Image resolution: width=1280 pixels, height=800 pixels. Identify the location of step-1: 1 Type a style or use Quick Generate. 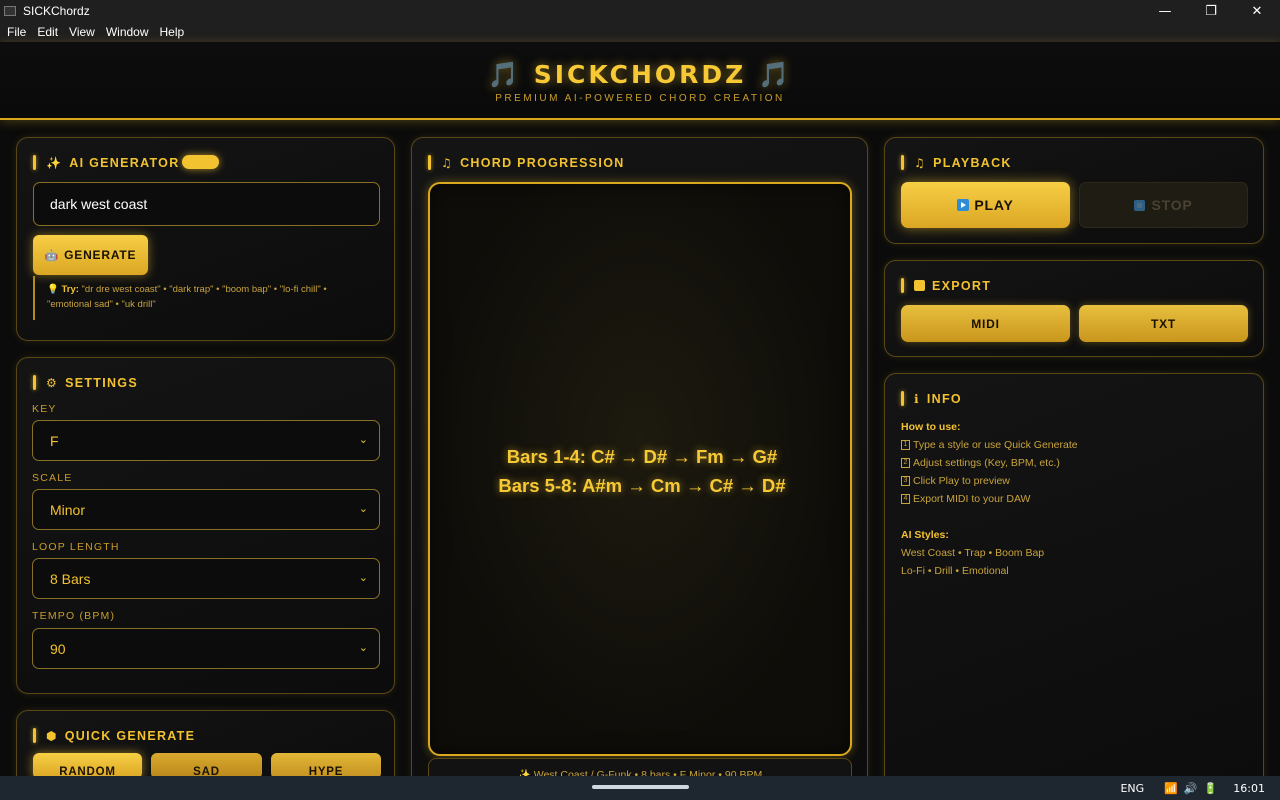
(989, 445).